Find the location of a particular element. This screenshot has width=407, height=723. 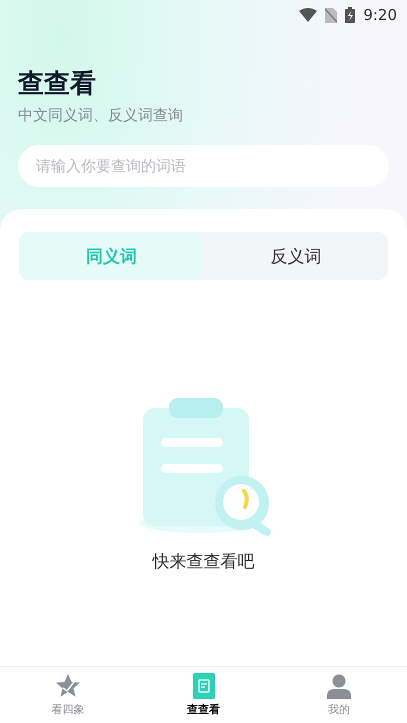

tab: 同义词 is located at coordinates (111, 256).